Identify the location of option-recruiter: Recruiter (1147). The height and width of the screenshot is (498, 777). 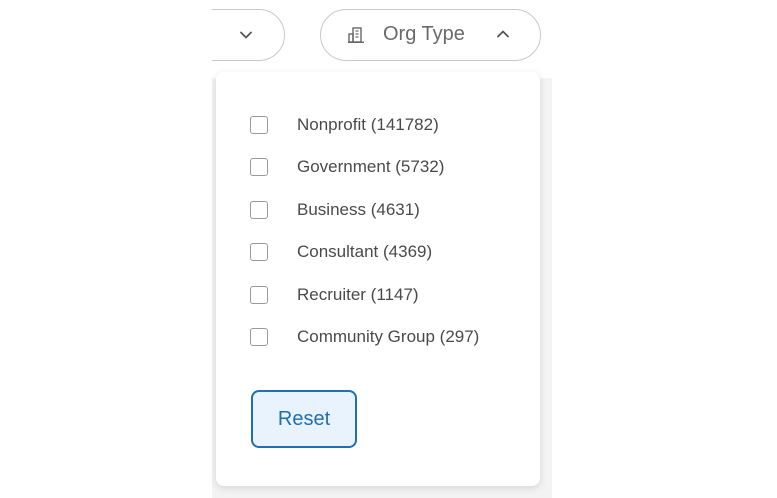
(334, 295).